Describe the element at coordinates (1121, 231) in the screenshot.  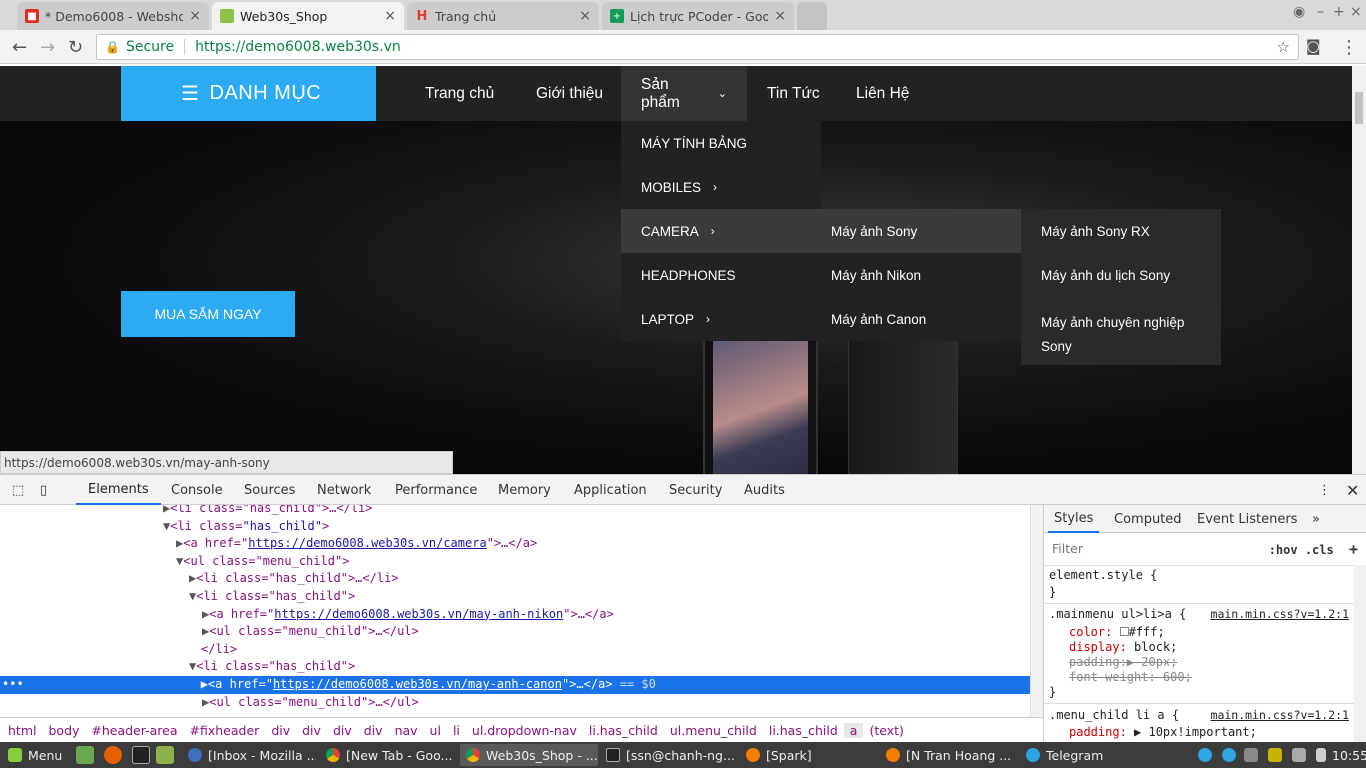
I see `dropdown-item-sony-rx: Máy ảnh Sony RX` at that location.